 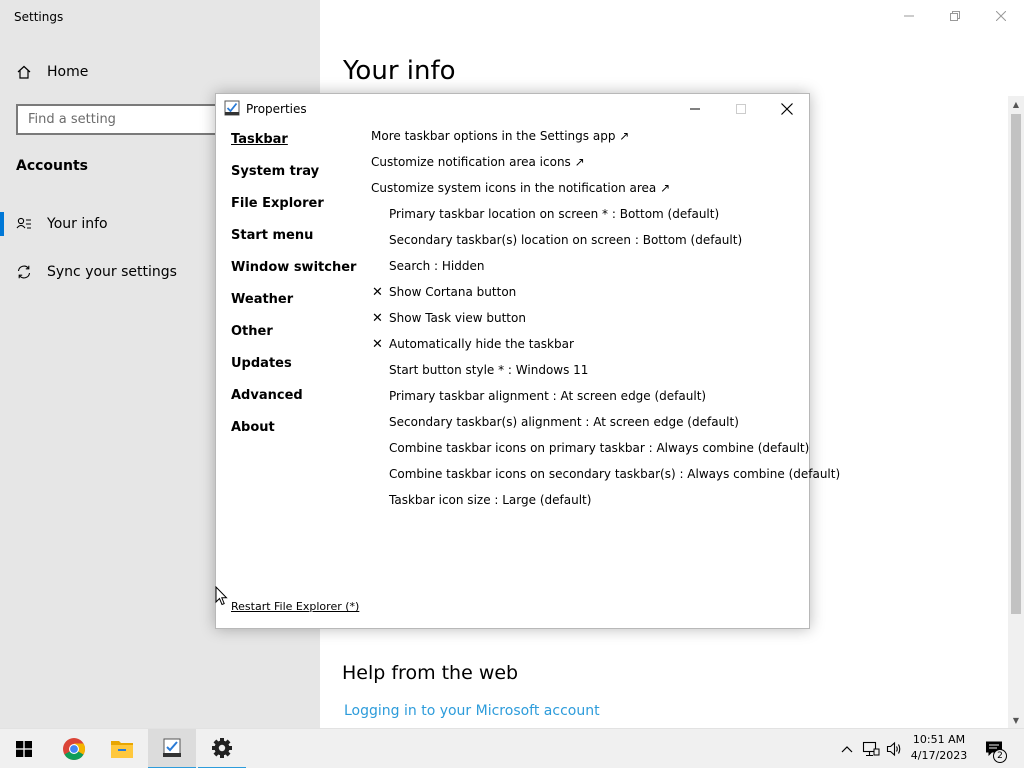 I want to click on scrollbar: ▲ ▼, so click(x=1016, y=412).